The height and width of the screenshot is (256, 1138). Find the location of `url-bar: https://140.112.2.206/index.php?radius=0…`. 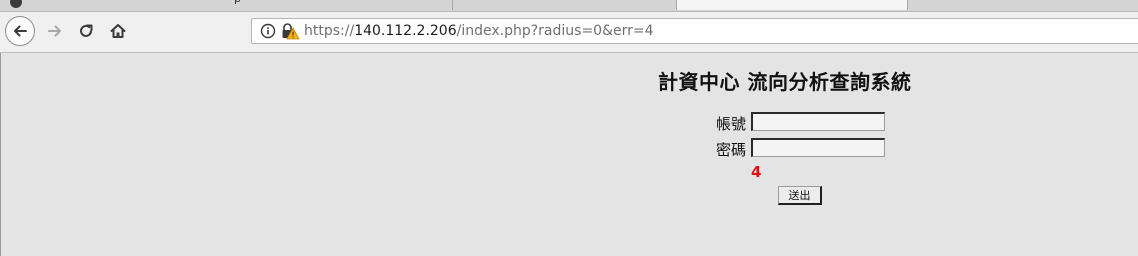

url-bar: https://140.112.2.206/index.php?radius=0… is located at coordinates (694, 31).